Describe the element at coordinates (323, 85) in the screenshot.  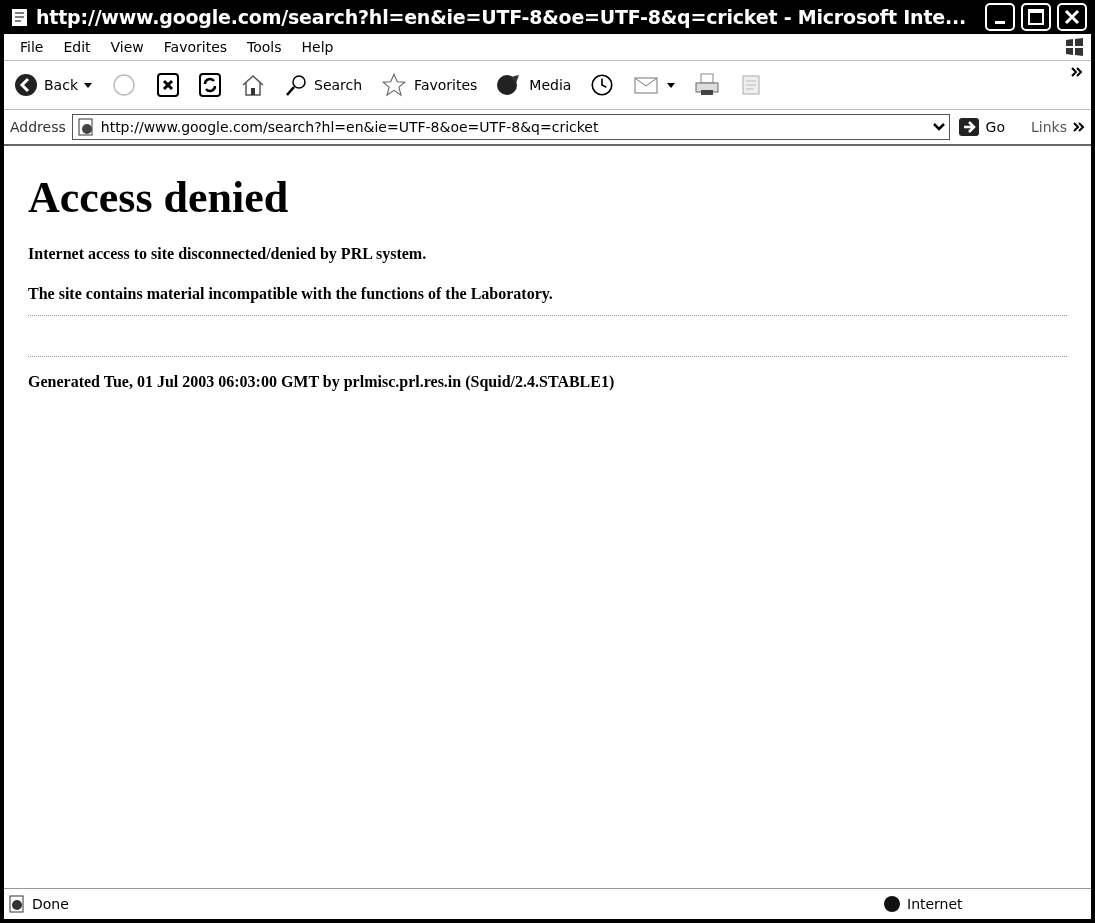
I see `toolbar-button: Search` at that location.